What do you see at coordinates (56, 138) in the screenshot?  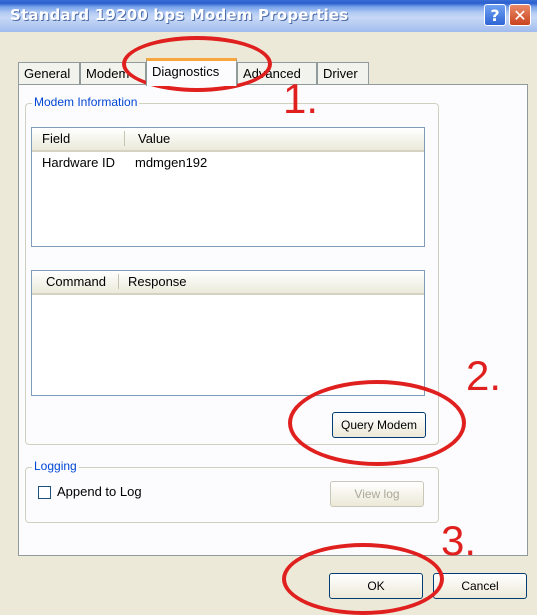 I see `field-column-header: Field` at bounding box center [56, 138].